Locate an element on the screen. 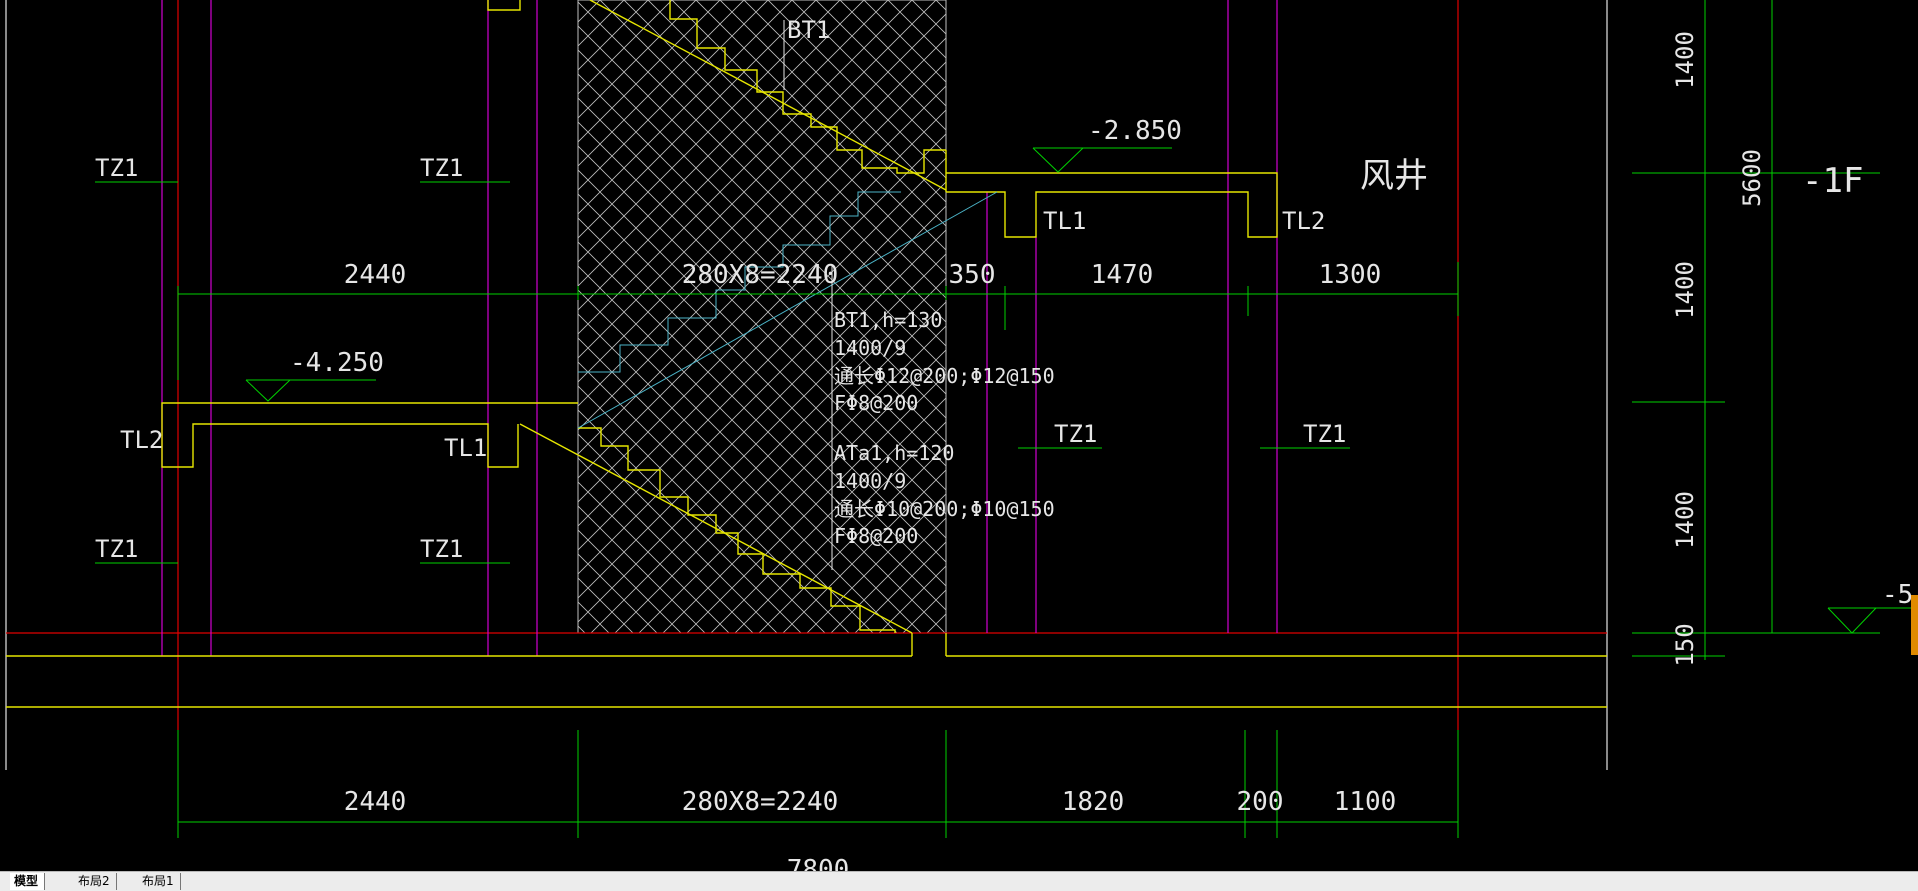  dim-bottom-2: 280X8=2240 is located at coordinates (760, 802).